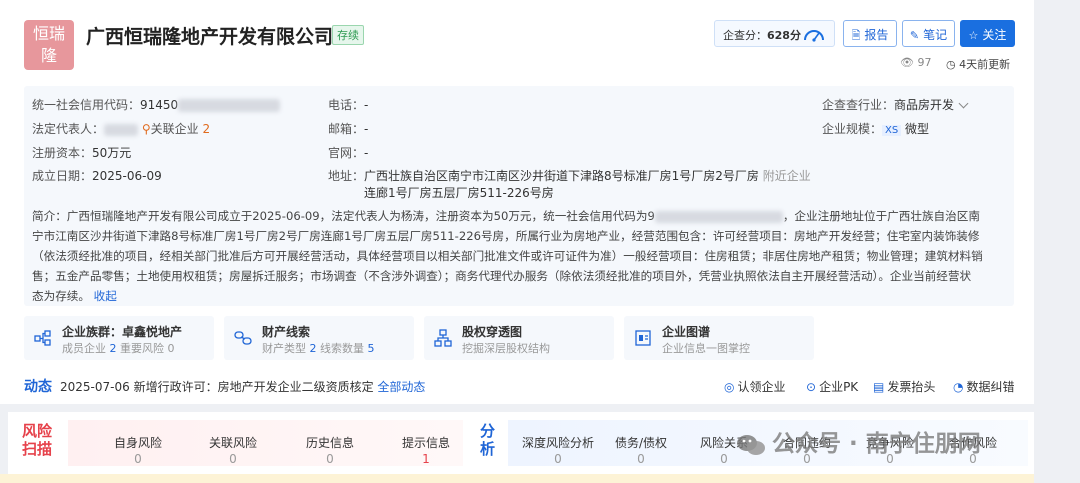 This screenshot has height=483, width=1080. What do you see at coordinates (973, 35) in the screenshot?
I see `star-icon: ☆` at bounding box center [973, 35].